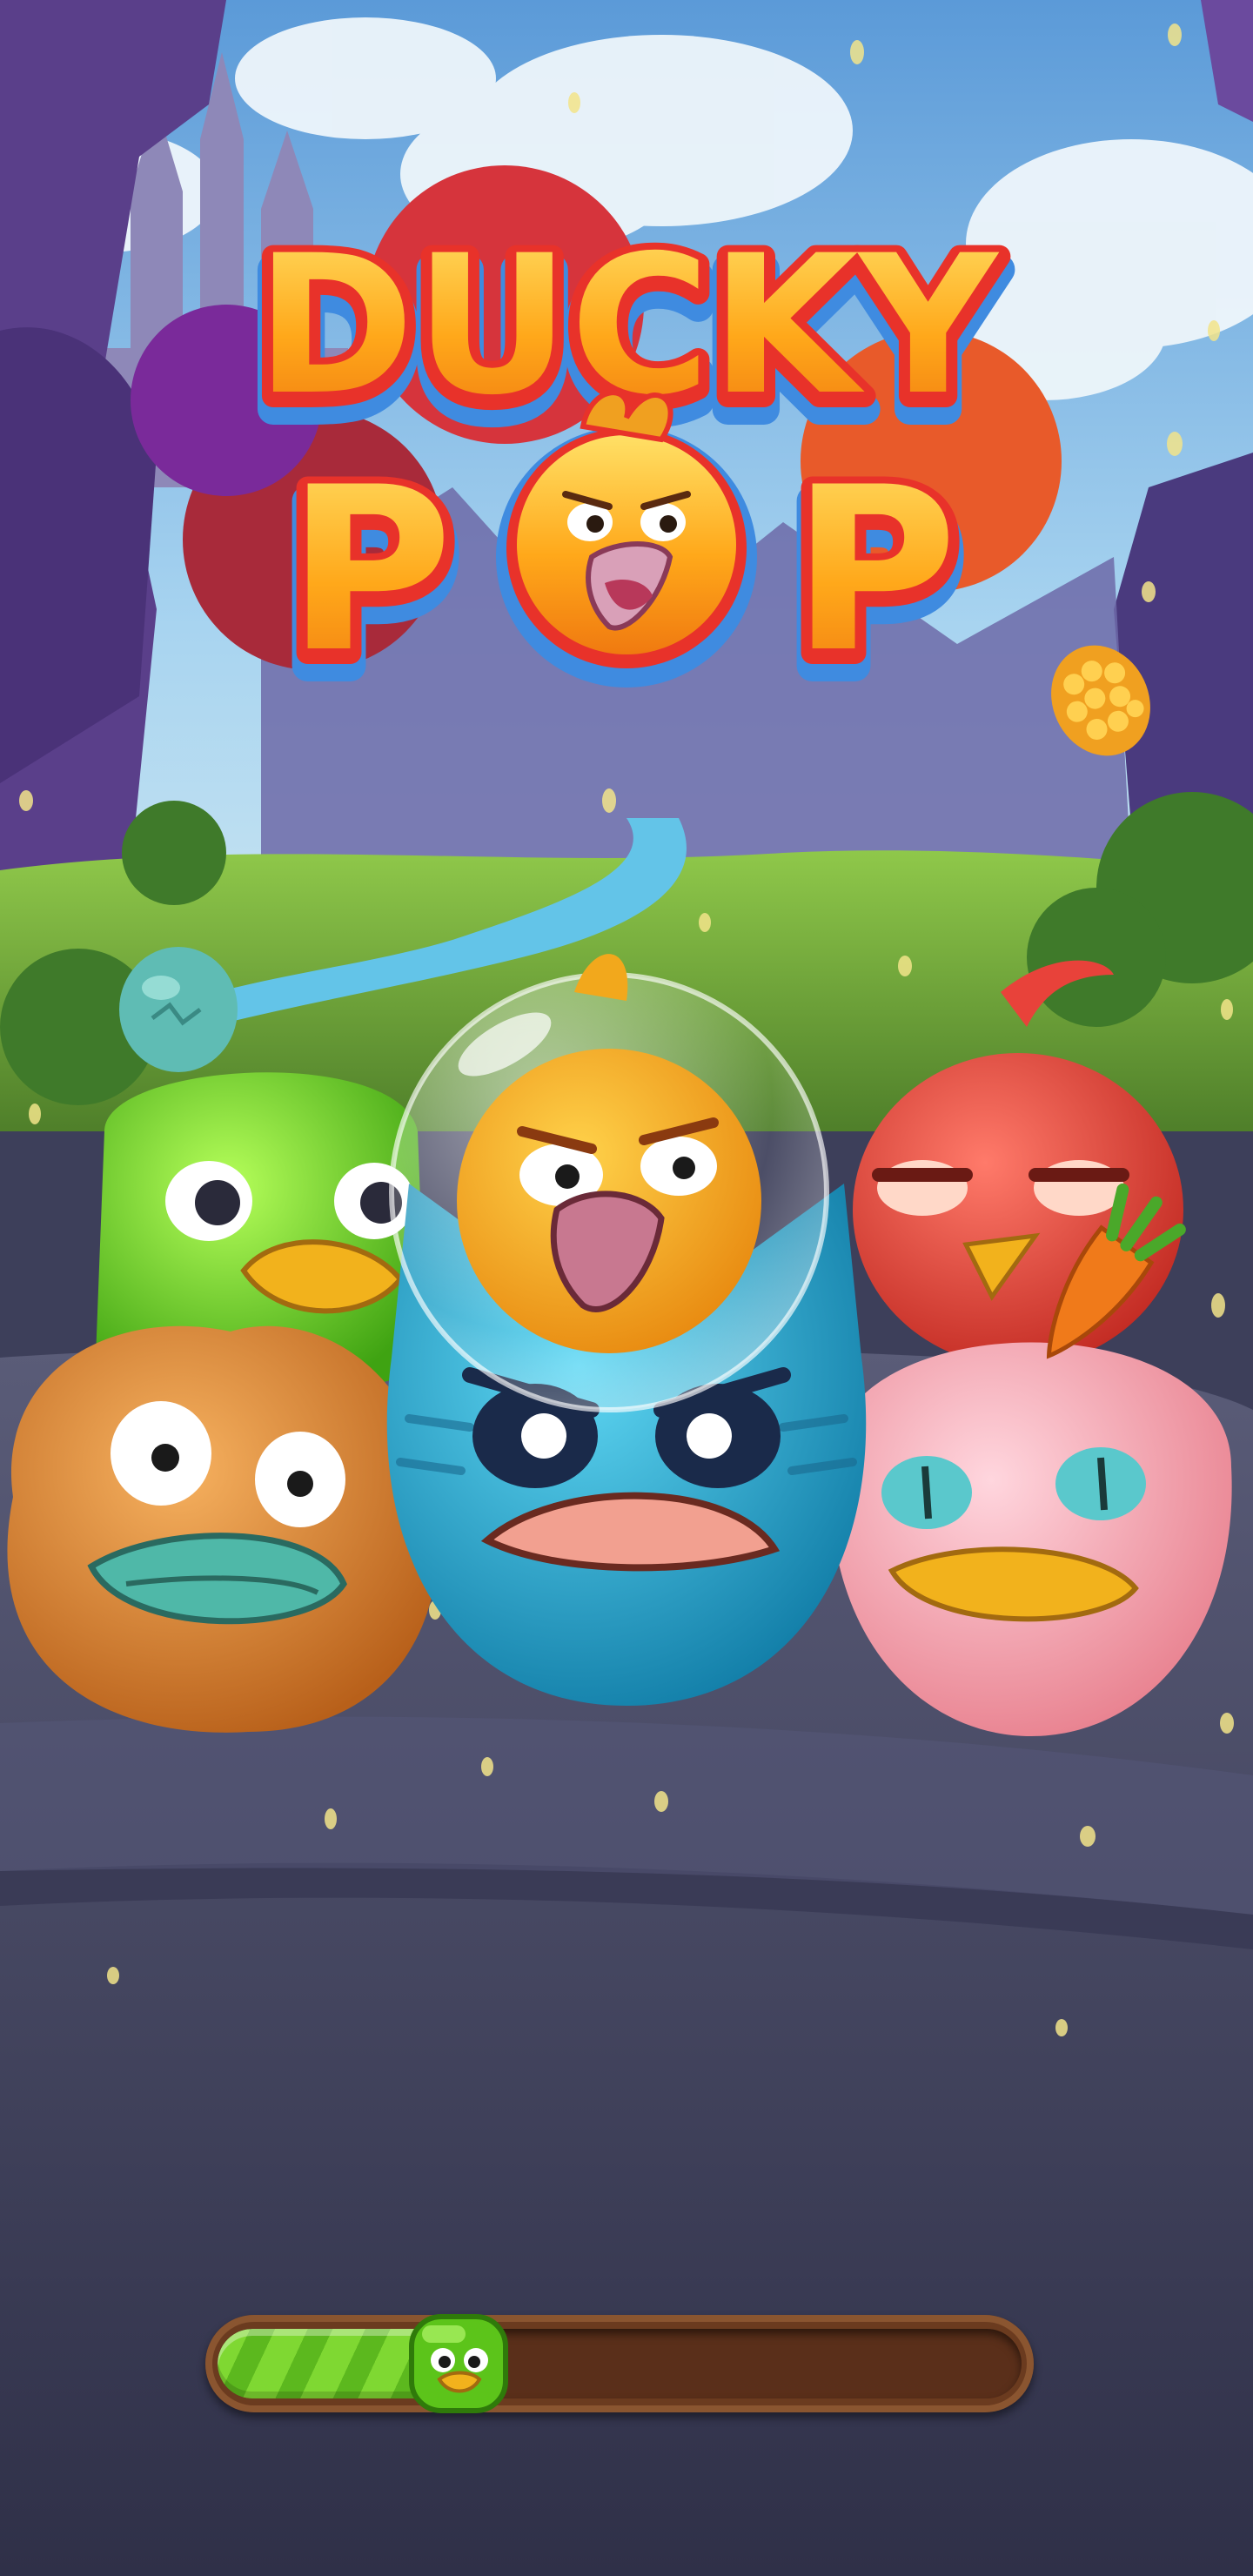 The width and height of the screenshot is (1253, 2576). I want to click on game-logo: DUCKY DUCKY DUCKY P P P P P P, so click(627, 471).